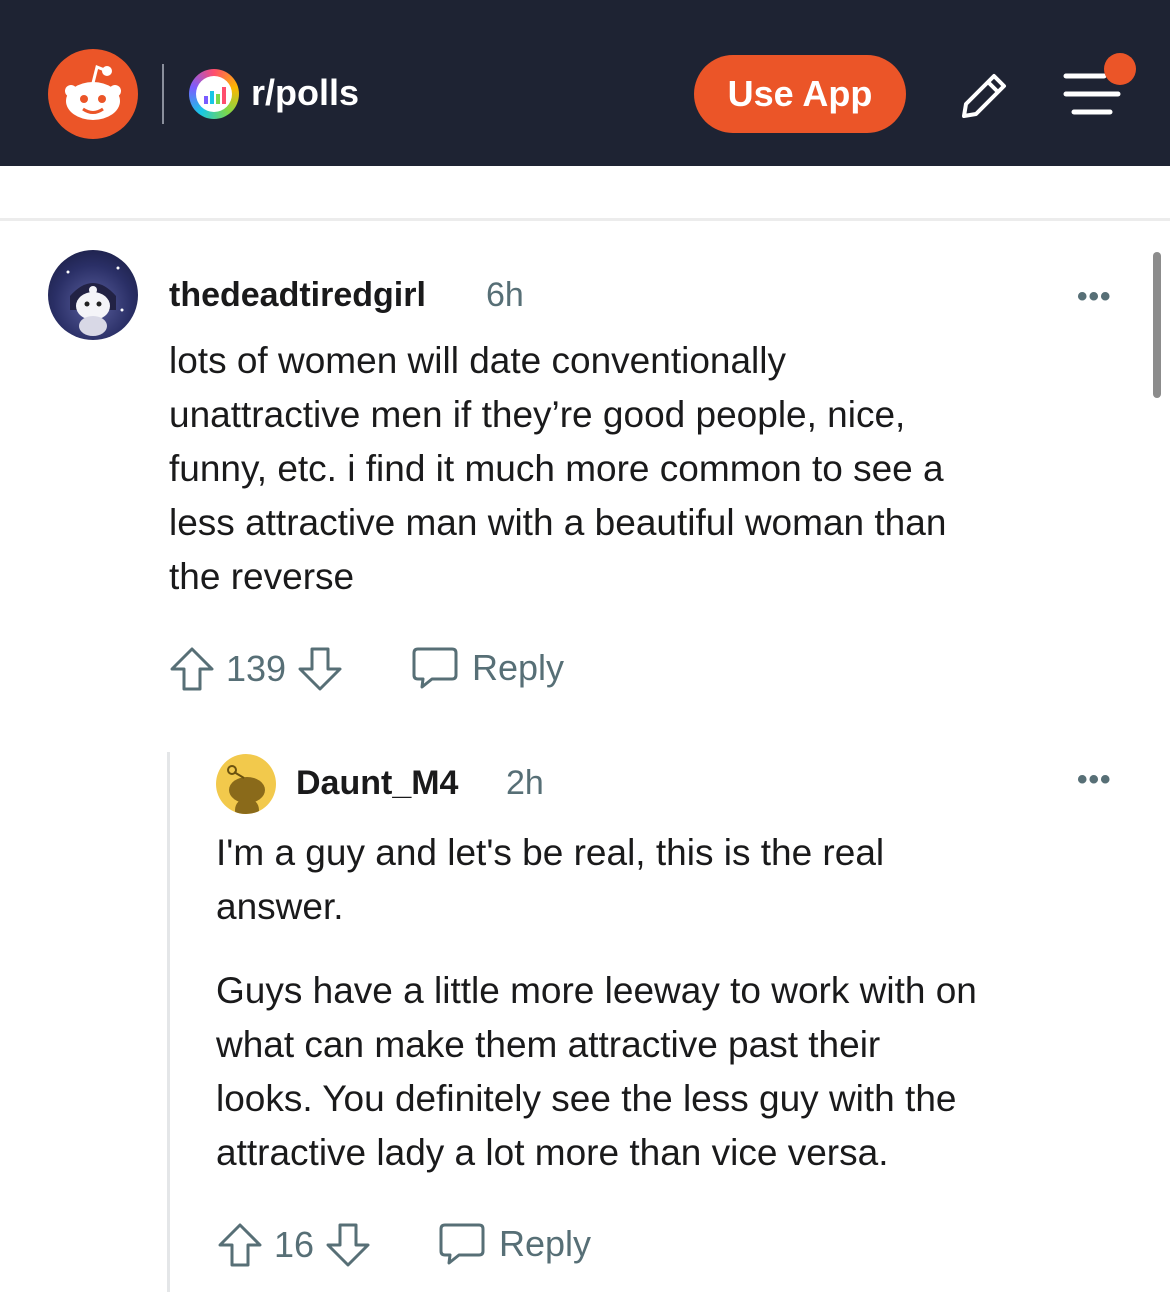 This screenshot has width=1170, height=1292. I want to click on comment-line: what can make them attractive past their, so click(548, 1044).